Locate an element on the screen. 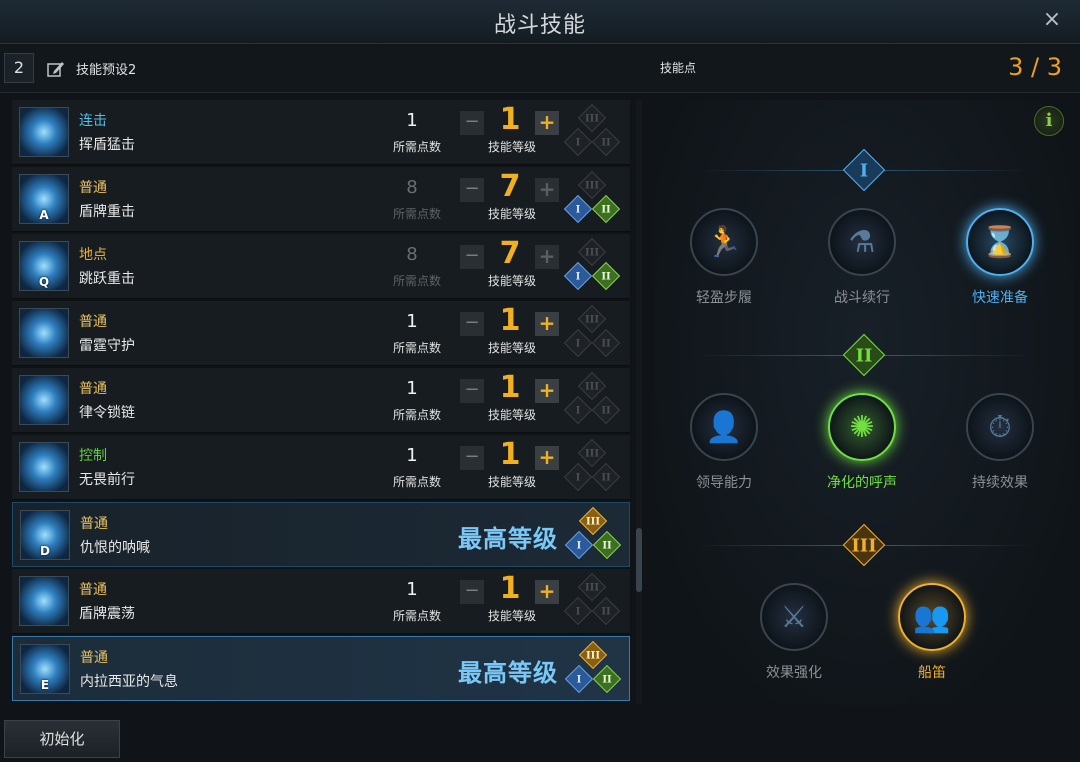  running-man-icon: 🏃 is located at coordinates (724, 242).